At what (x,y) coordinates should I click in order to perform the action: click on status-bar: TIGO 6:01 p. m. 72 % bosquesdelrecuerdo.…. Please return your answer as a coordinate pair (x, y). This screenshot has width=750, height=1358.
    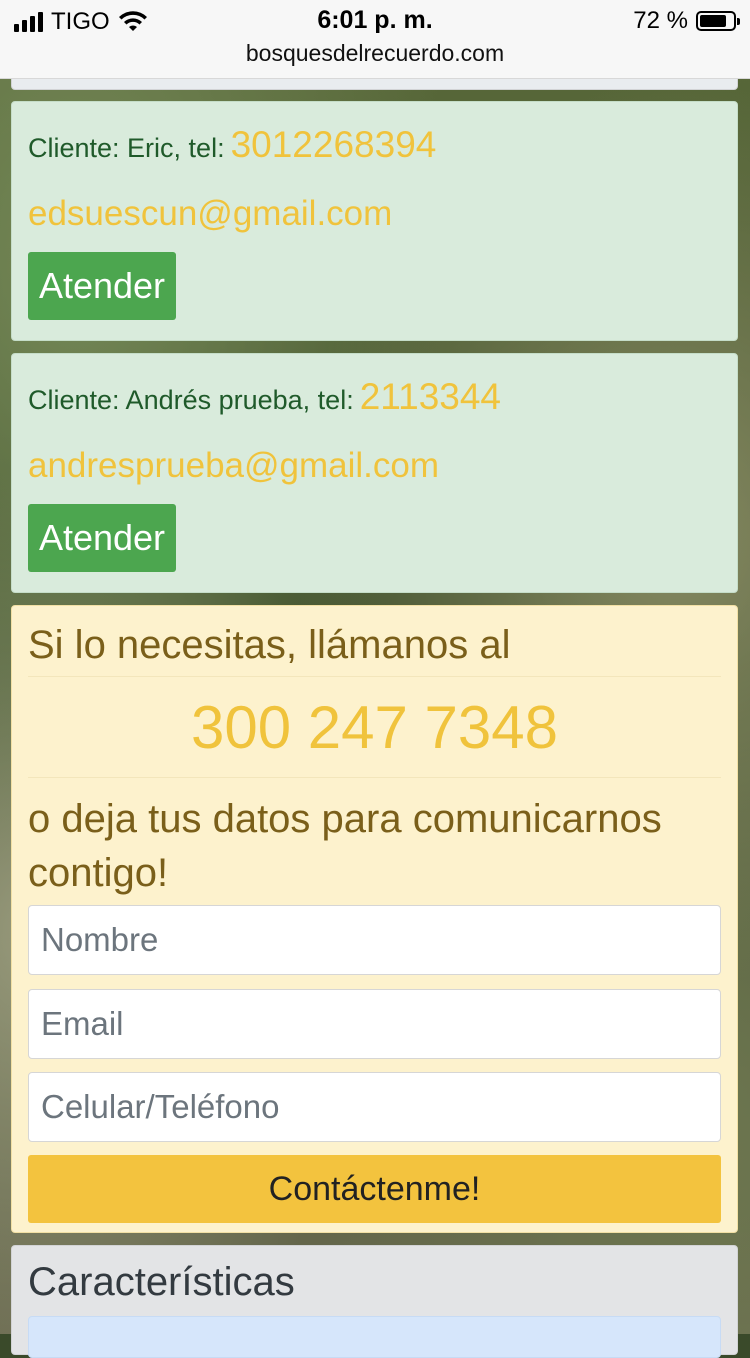
    Looking at the image, I should click on (375, 39).